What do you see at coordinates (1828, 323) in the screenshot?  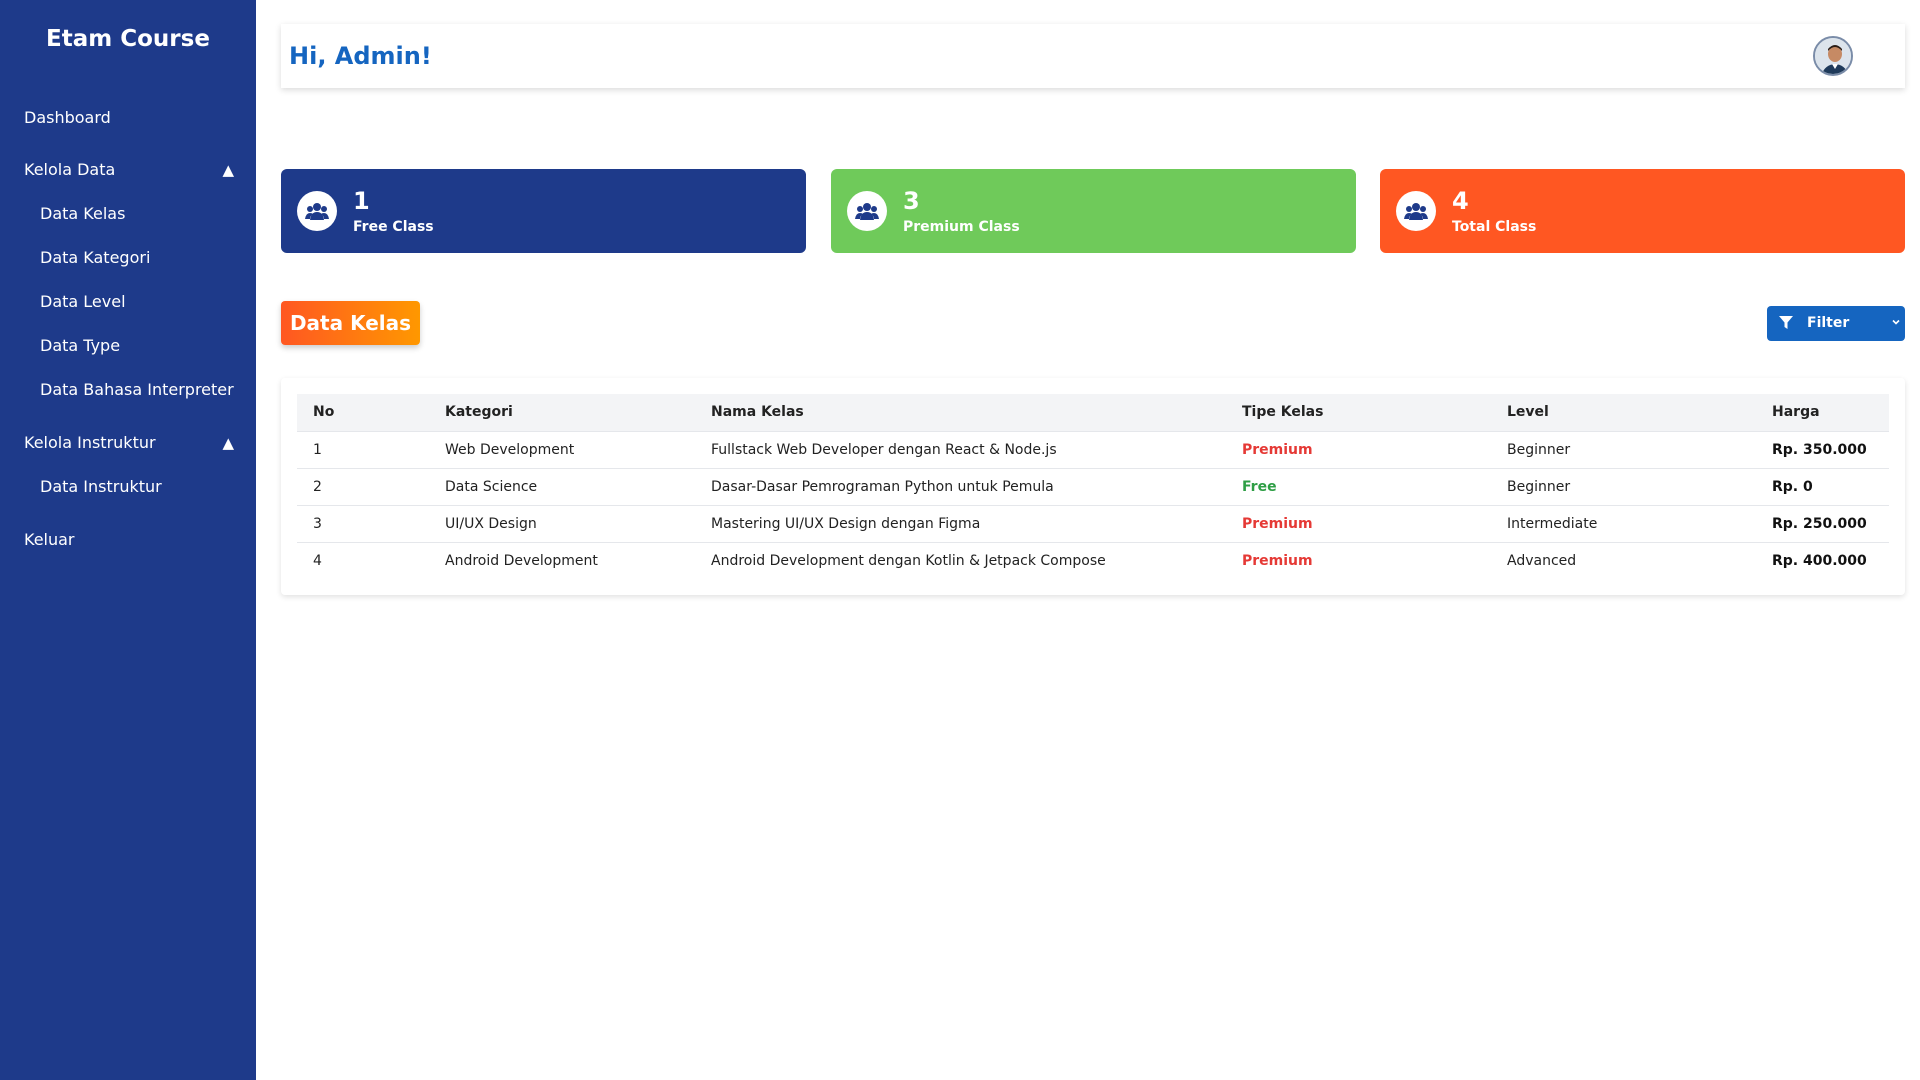 I see `filter-label: Filter` at bounding box center [1828, 323].